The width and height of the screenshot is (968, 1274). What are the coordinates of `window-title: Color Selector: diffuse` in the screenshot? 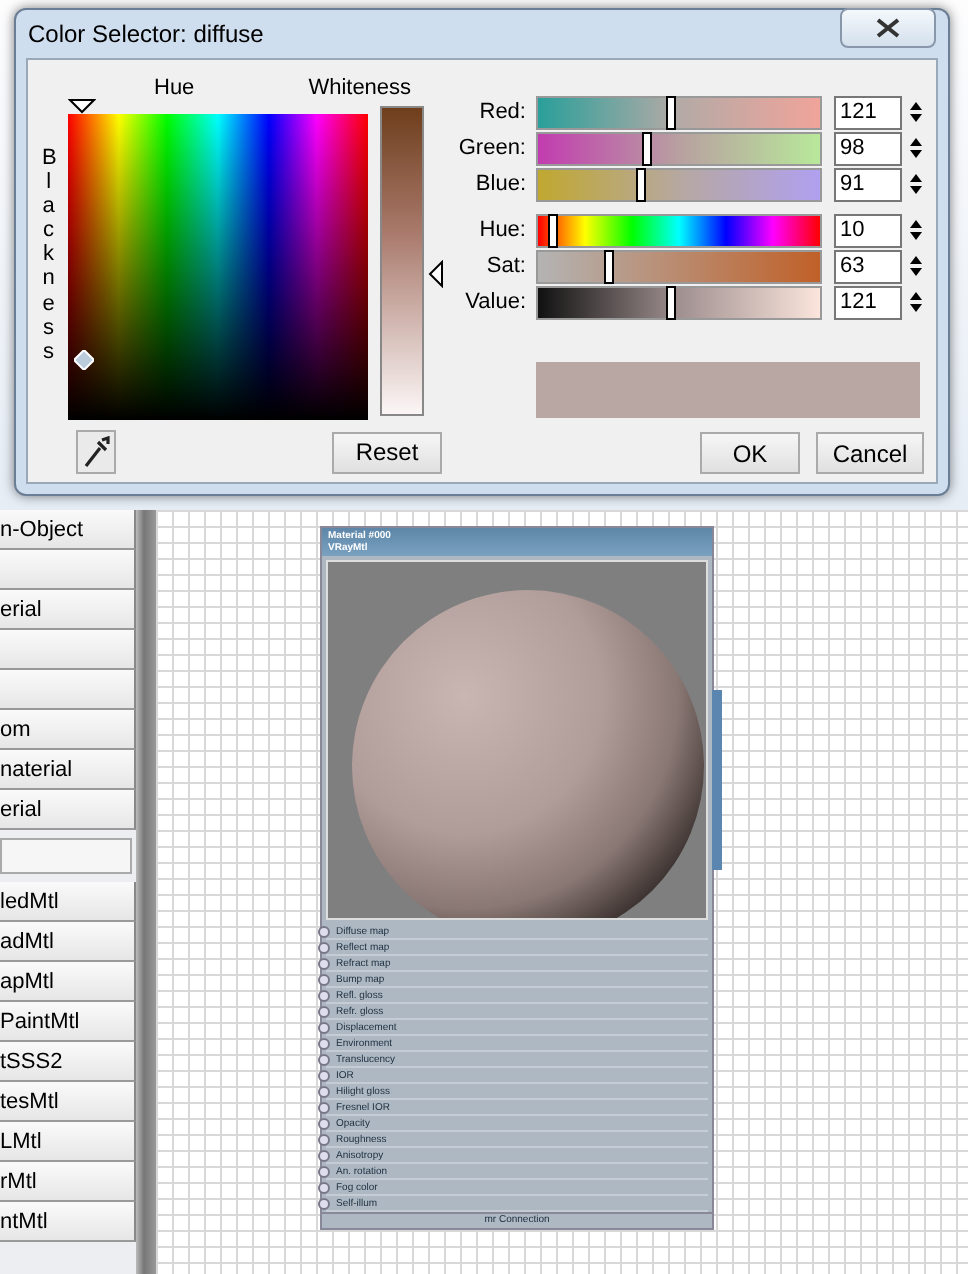 It's located at (146, 34).